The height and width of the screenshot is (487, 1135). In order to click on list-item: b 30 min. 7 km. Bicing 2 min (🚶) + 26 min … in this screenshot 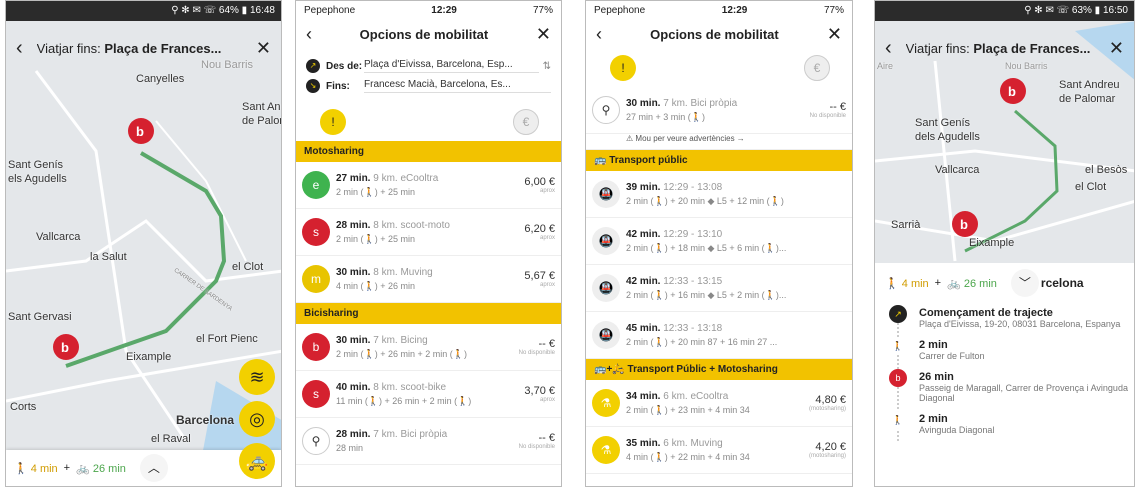, I will do `click(428, 347)`.